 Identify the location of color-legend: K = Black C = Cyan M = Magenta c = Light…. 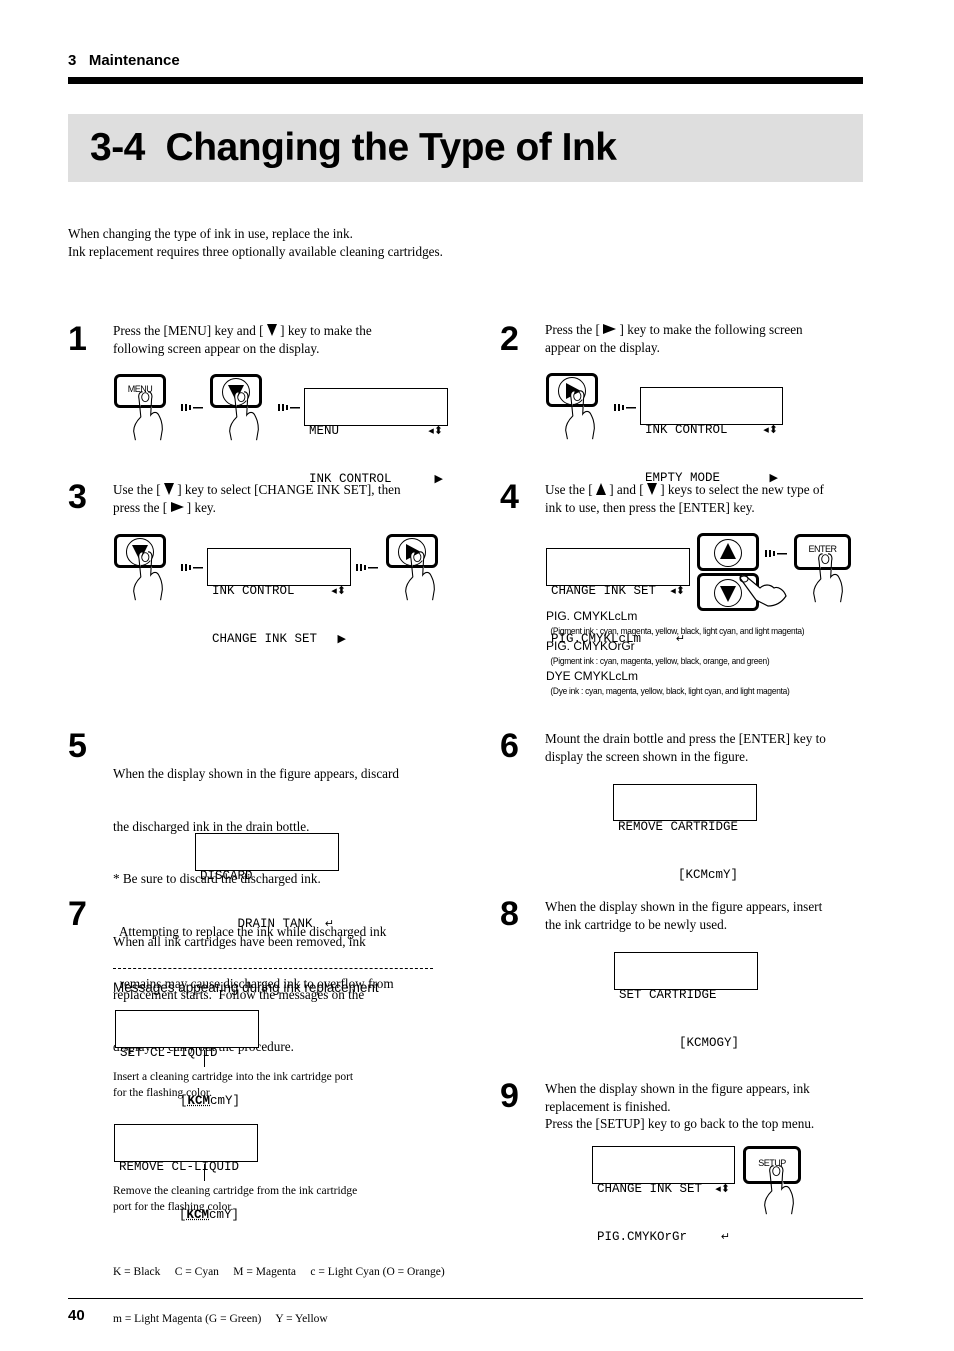
(279, 1295).